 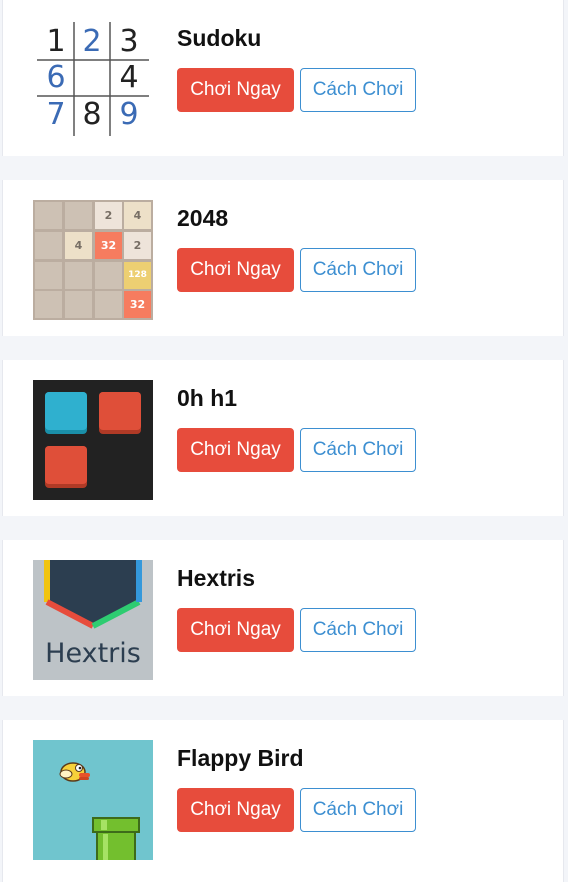 I want to click on game-title: Sudoku, so click(x=219, y=38).